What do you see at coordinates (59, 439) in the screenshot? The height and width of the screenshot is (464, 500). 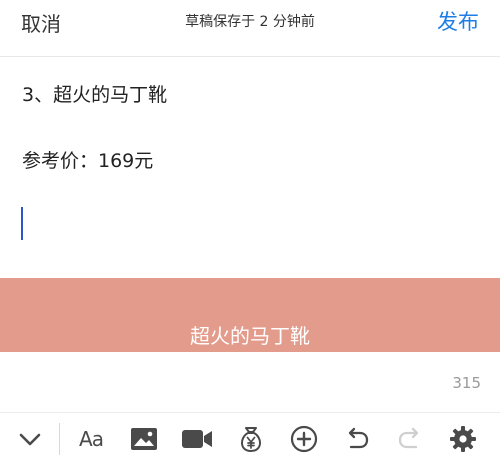 I see `toolbar-divider` at bounding box center [59, 439].